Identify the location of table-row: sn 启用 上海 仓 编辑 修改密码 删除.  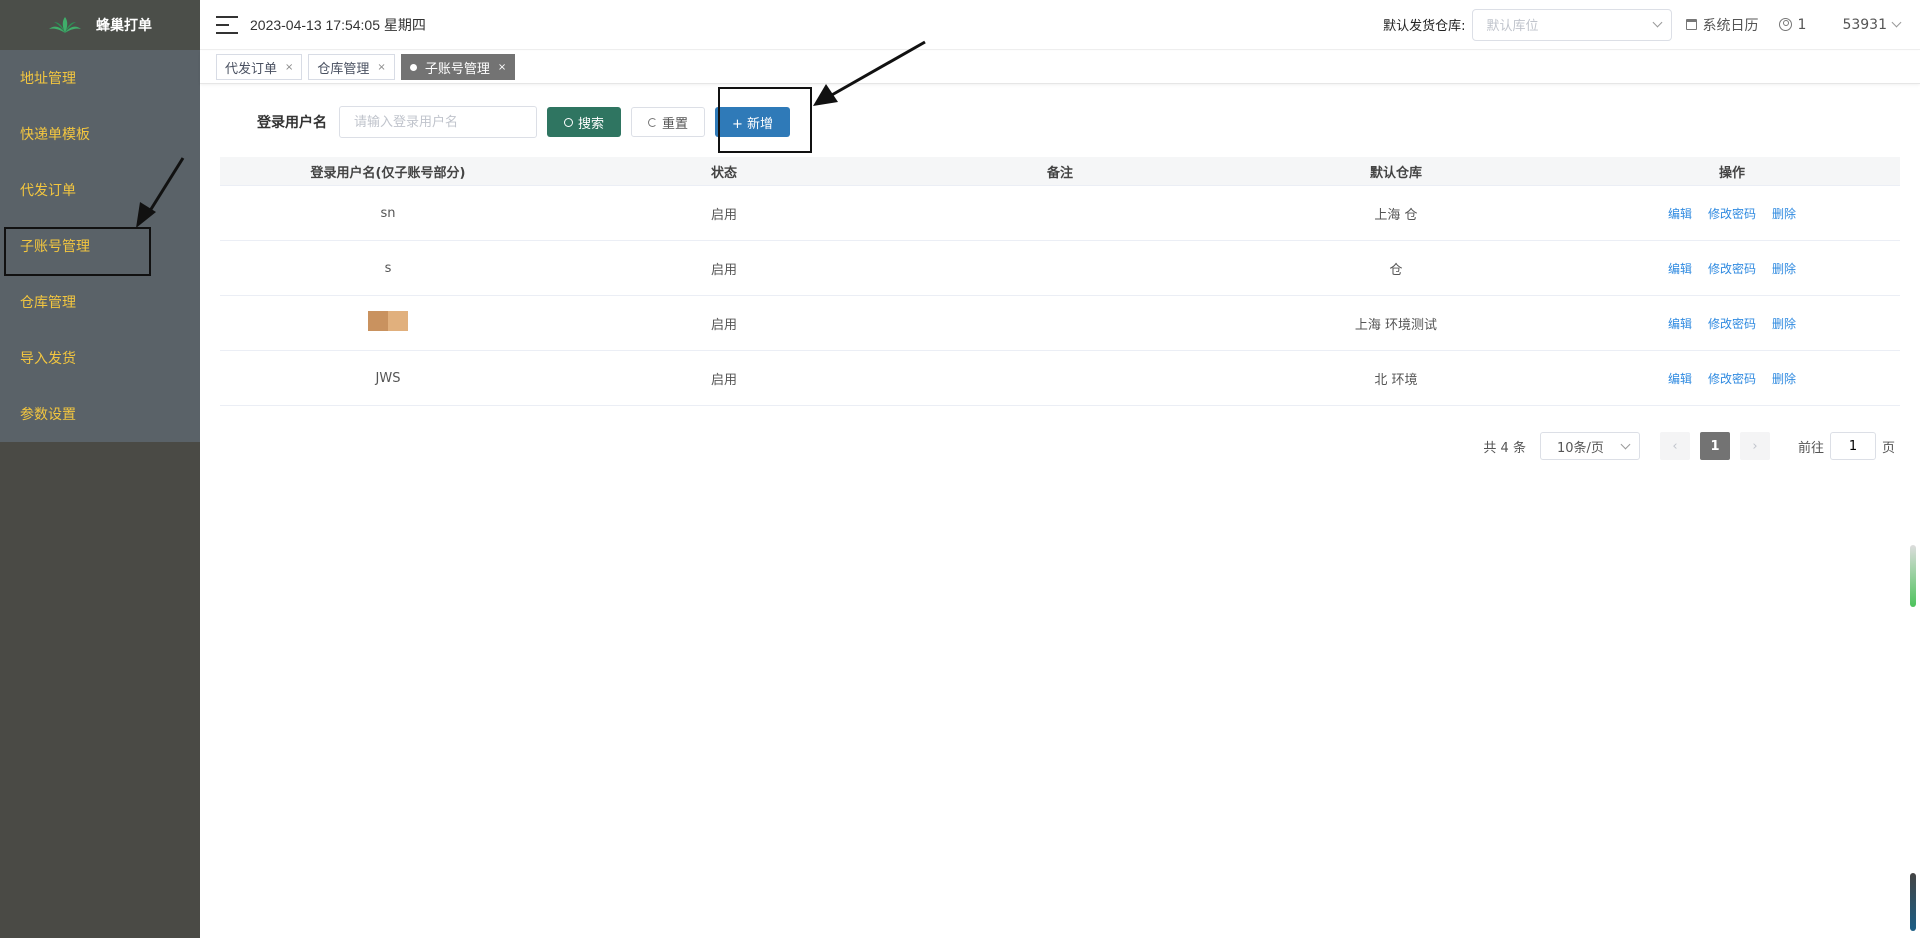
(1060, 213).